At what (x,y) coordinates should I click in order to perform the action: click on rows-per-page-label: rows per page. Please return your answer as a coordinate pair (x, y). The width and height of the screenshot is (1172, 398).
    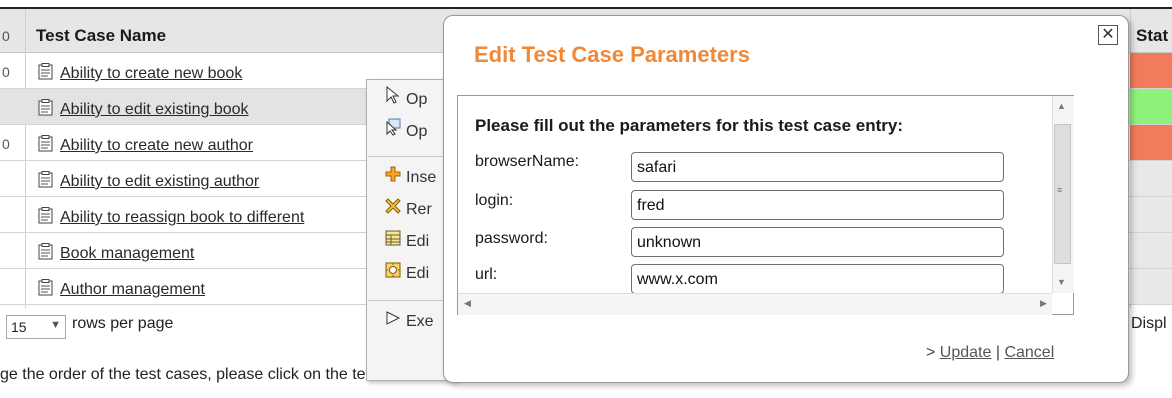
    Looking at the image, I should click on (123, 323).